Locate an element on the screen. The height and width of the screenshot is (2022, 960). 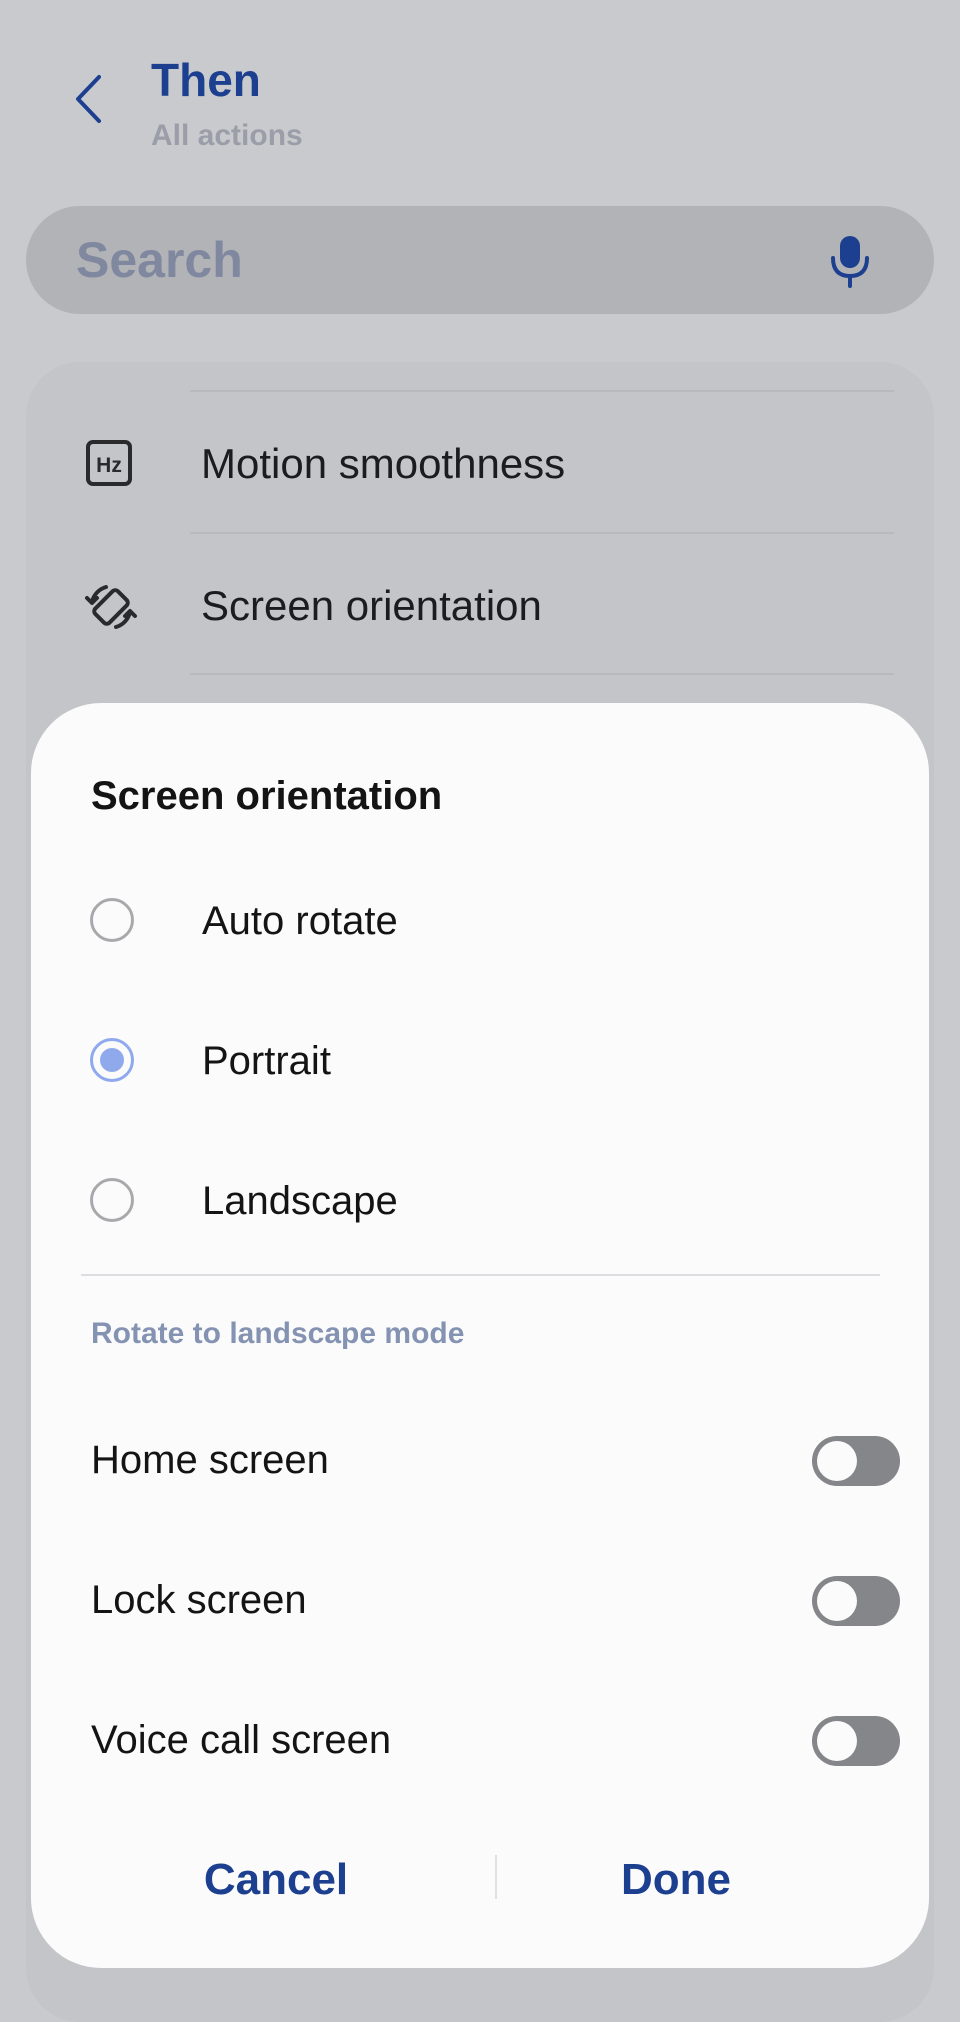
toggle-label: Voice call screen is located at coordinates (241, 1740).